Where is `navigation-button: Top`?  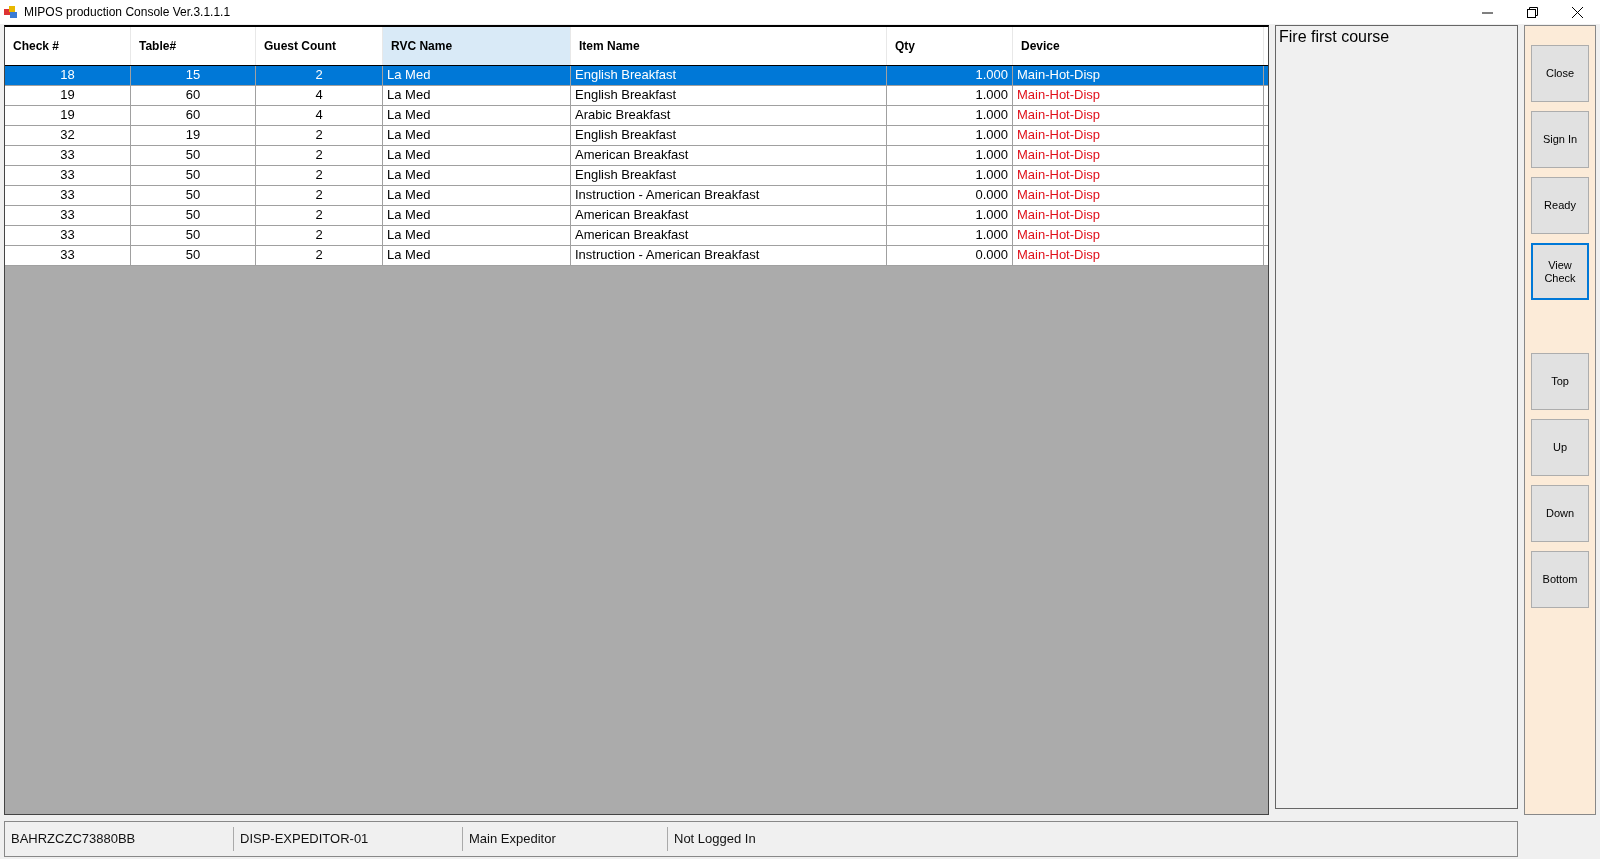
navigation-button: Top is located at coordinates (1560, 381).